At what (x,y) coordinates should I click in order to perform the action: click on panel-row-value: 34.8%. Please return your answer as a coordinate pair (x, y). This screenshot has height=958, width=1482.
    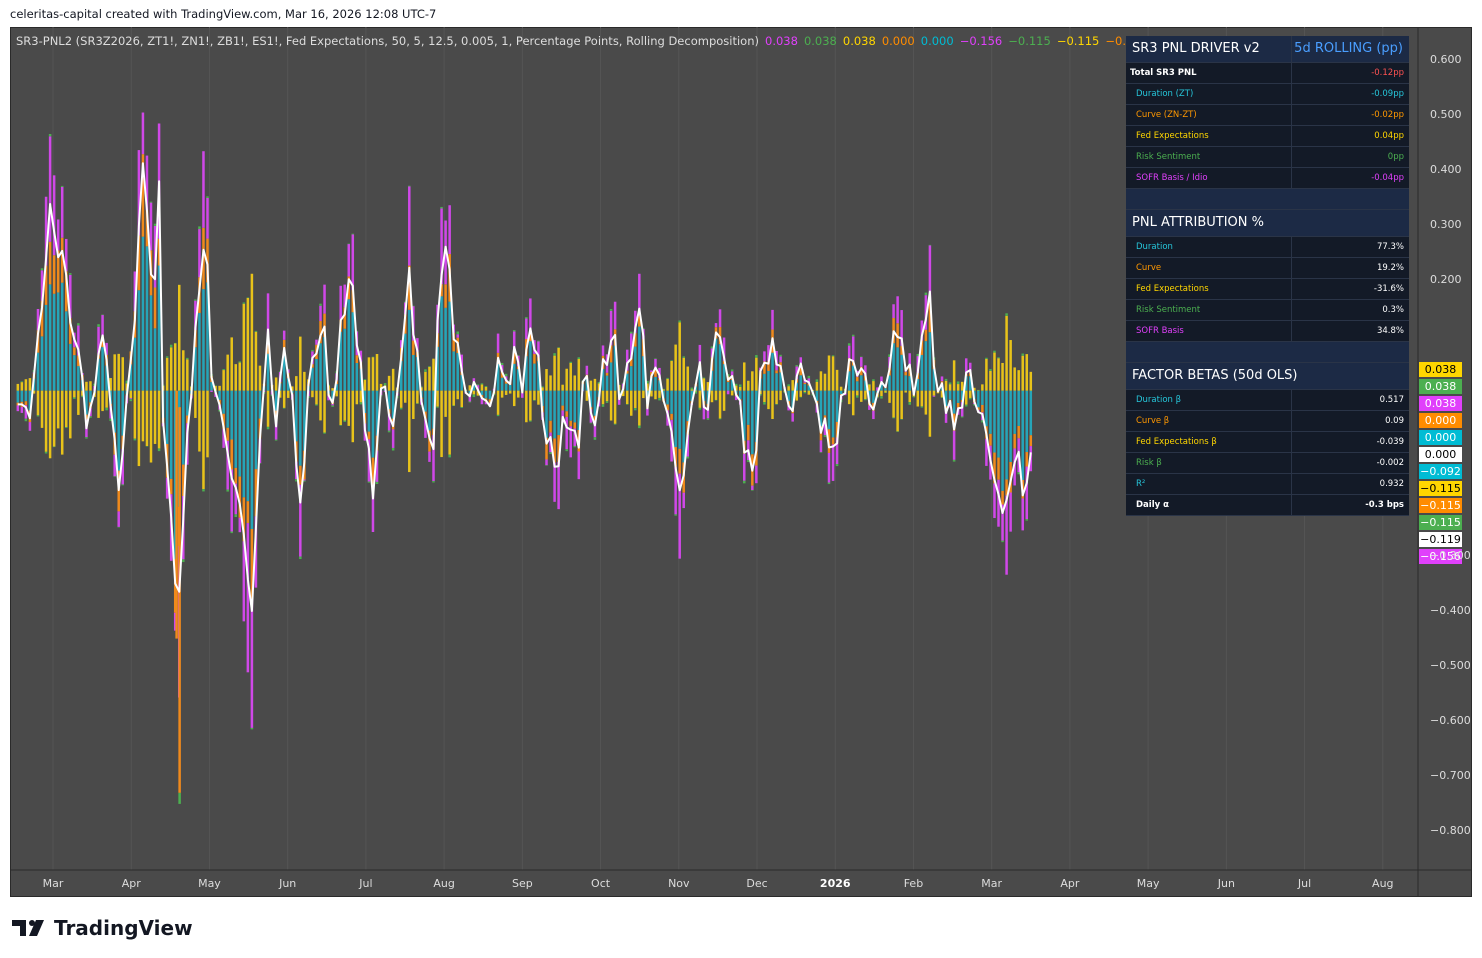
    Looking at the image, I should click on (1390, 331).